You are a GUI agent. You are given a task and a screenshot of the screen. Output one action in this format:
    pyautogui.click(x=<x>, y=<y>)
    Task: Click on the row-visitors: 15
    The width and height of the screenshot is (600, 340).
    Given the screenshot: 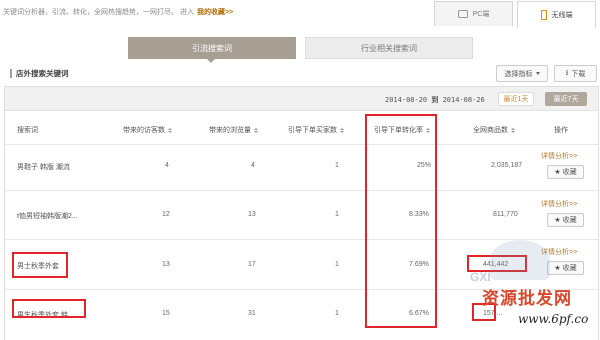 What is the action you would take?
    pyautogui.click(x=166, y=313)
    